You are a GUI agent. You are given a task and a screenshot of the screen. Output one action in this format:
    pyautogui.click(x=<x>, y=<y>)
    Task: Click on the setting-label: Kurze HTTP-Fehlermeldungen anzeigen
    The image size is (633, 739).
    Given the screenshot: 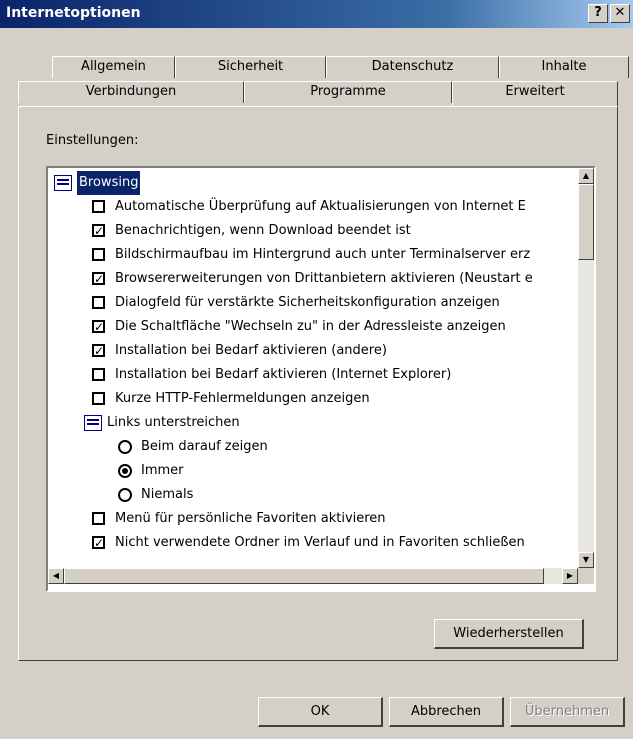 What is the action you would take?
    pyautogui.click(x=242, y=398)
    